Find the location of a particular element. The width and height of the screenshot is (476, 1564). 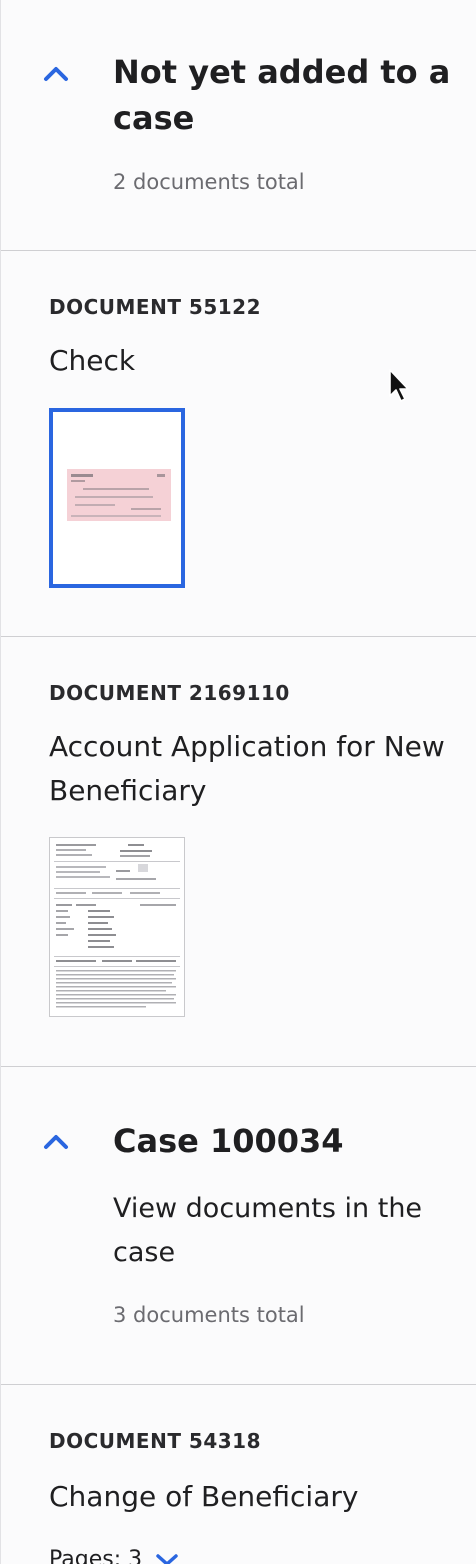

check-preview-image is located at coordinates (117, 498).